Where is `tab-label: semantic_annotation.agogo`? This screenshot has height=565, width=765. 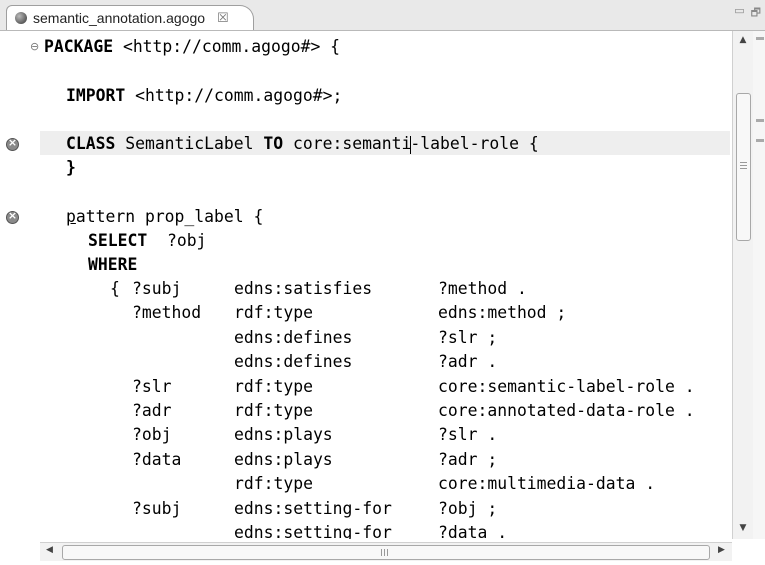 tab-label: semantic_annotation.agogo is located at coordinates (119, 18).